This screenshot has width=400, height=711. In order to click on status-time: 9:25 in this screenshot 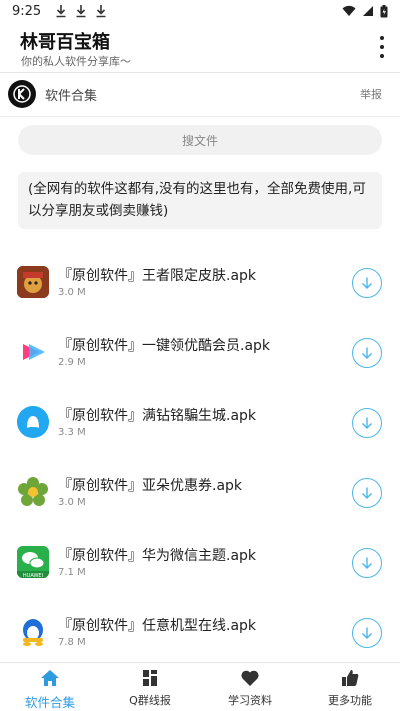, I will do `click(27, 11)`.